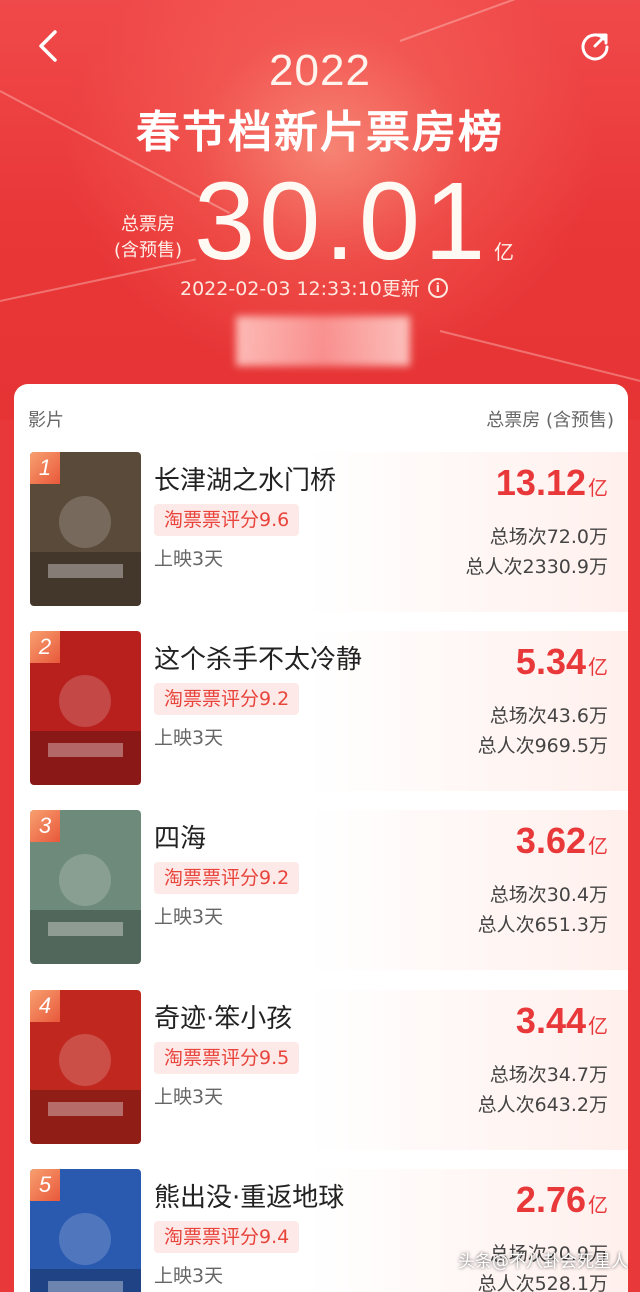 The image size is (640, 1292). I want to click on movie-box-office: 13.12 亿, so click(552, 483).